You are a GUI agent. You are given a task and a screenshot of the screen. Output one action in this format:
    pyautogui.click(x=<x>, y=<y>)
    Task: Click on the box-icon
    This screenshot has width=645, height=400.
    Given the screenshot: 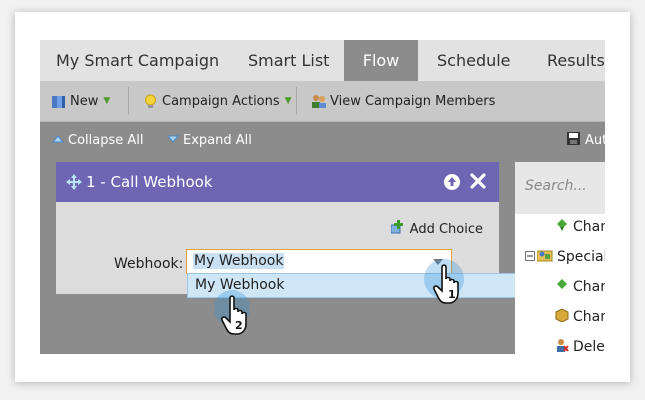 What is the action you would take?
    pyautogui.click(x=562, y=317)
    